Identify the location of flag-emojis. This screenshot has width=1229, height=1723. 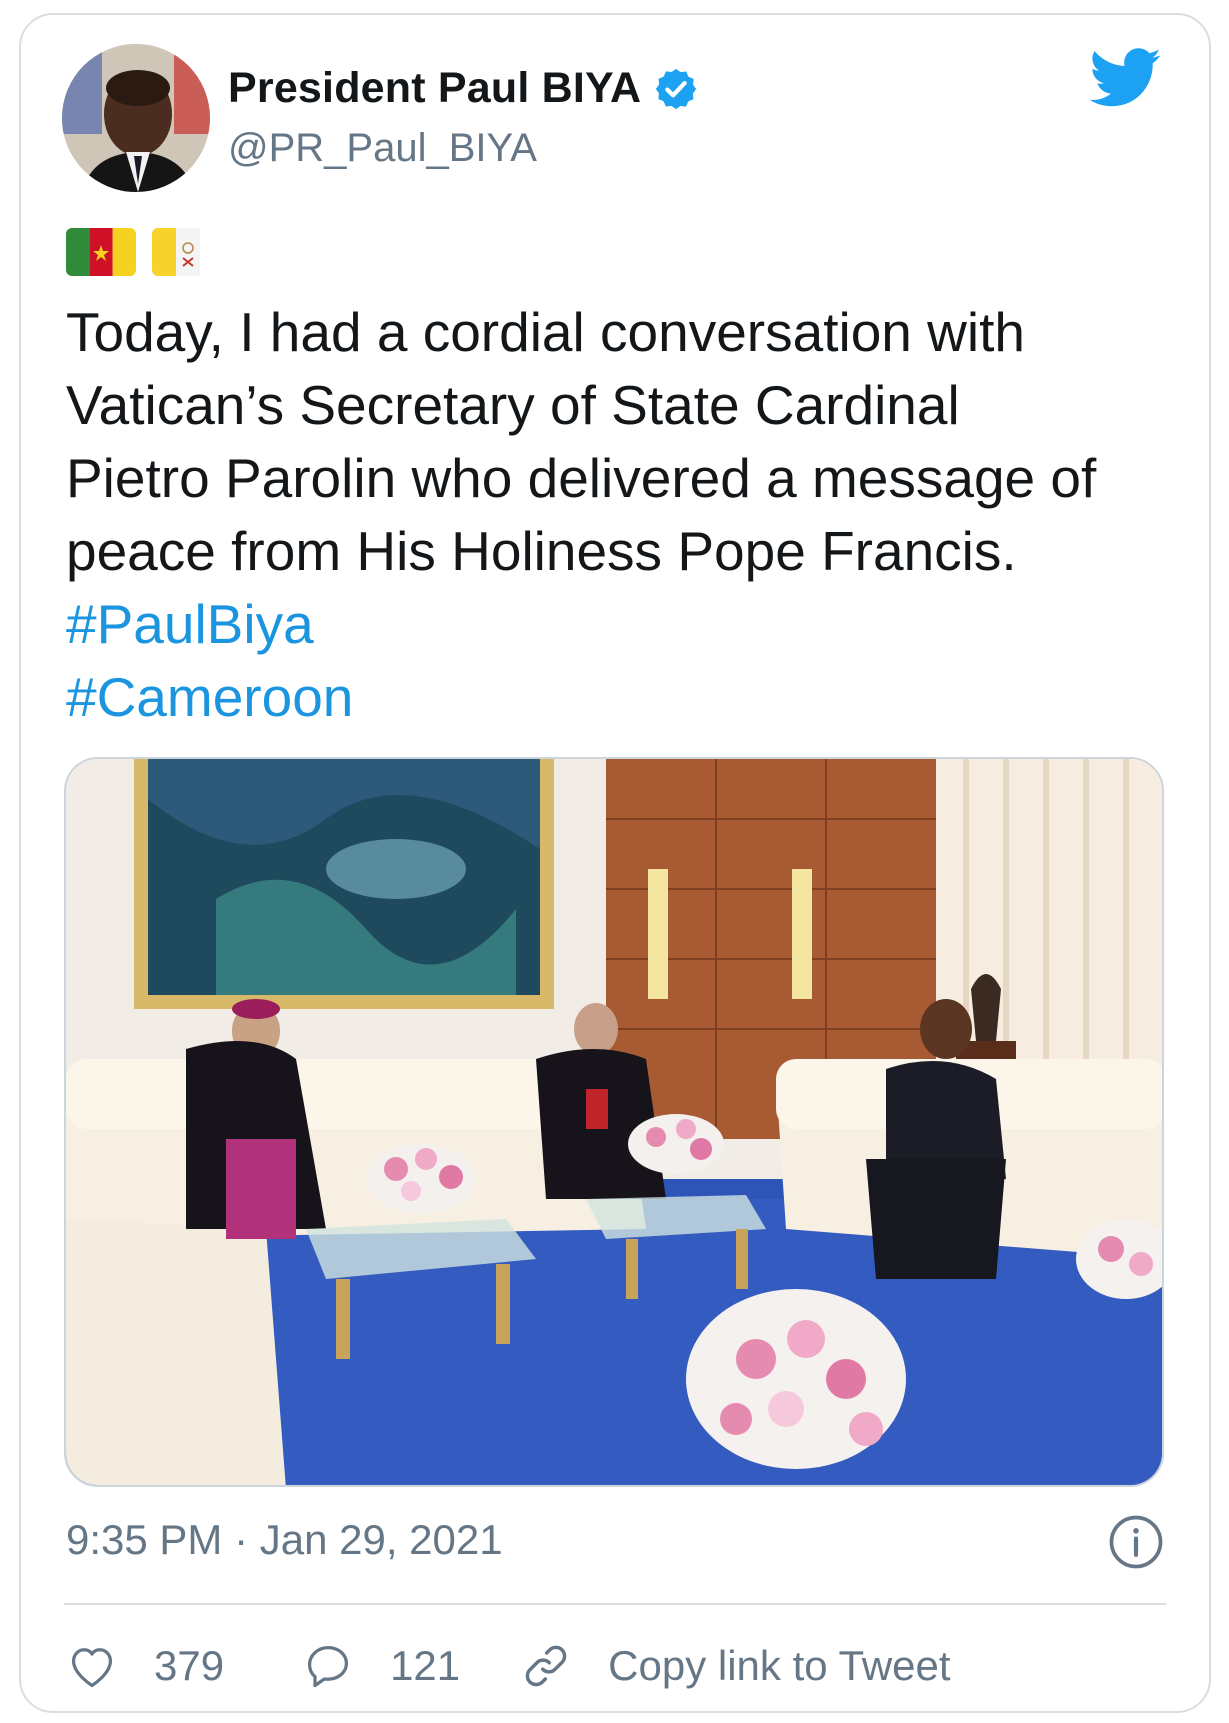
(144, 252).